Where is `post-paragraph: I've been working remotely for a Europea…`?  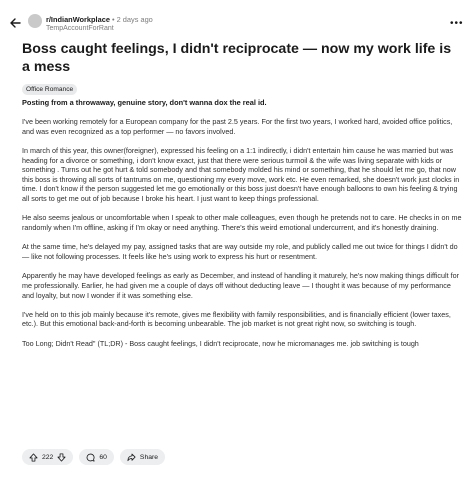
post-paragraph: I've been working remotely for a Europea… is located at coordinates (237, 126).